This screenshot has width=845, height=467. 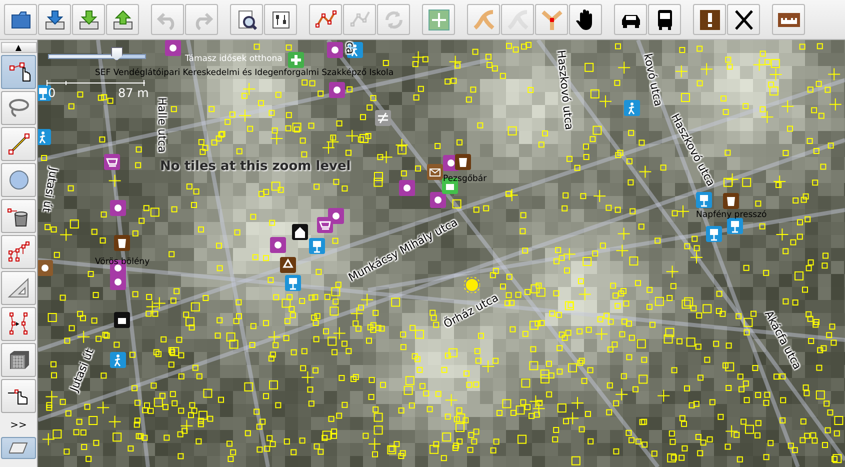 What do you see at coordinates (18, 426) in the screenshot?
I see `more-tools-button: >>` at bounding box center [18, 426].